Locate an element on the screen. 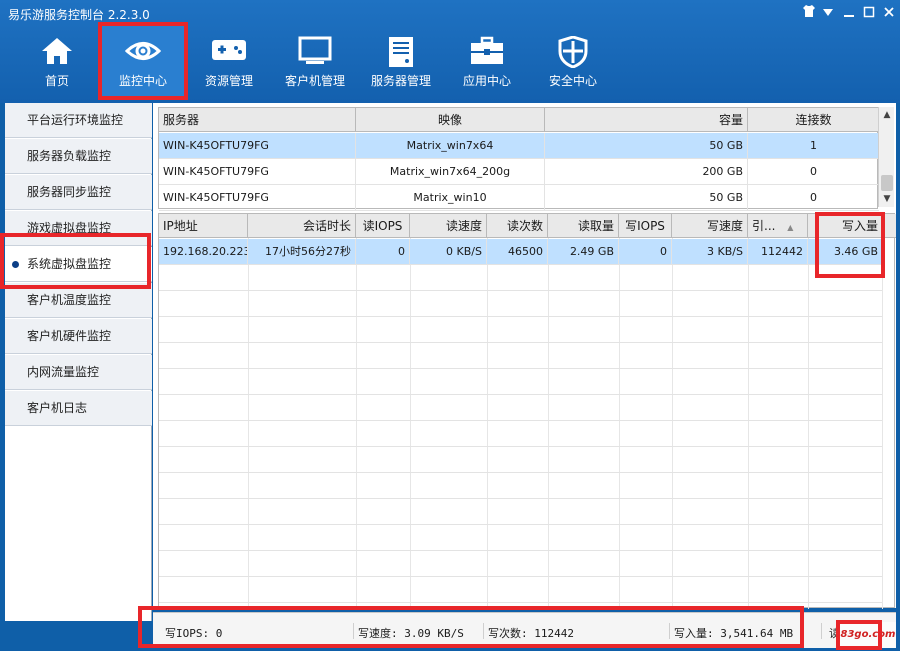 The image size is (900, 651). nav-security-center-label: 安全中心 is located at coordinates (572, 81).